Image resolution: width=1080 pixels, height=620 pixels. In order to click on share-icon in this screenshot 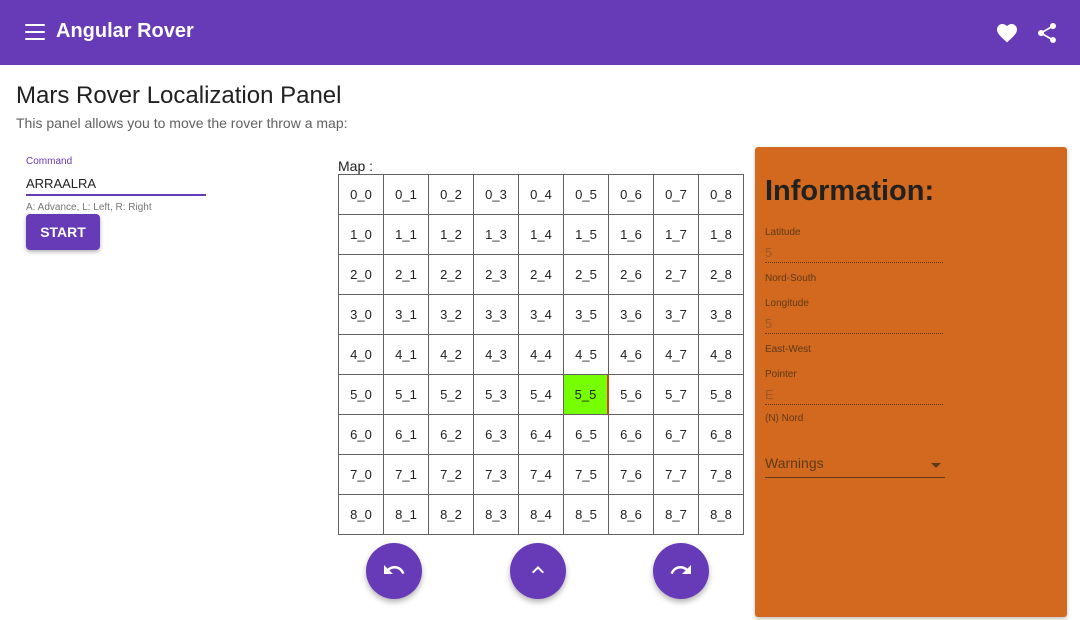, I will do `click(1047, 33)`.